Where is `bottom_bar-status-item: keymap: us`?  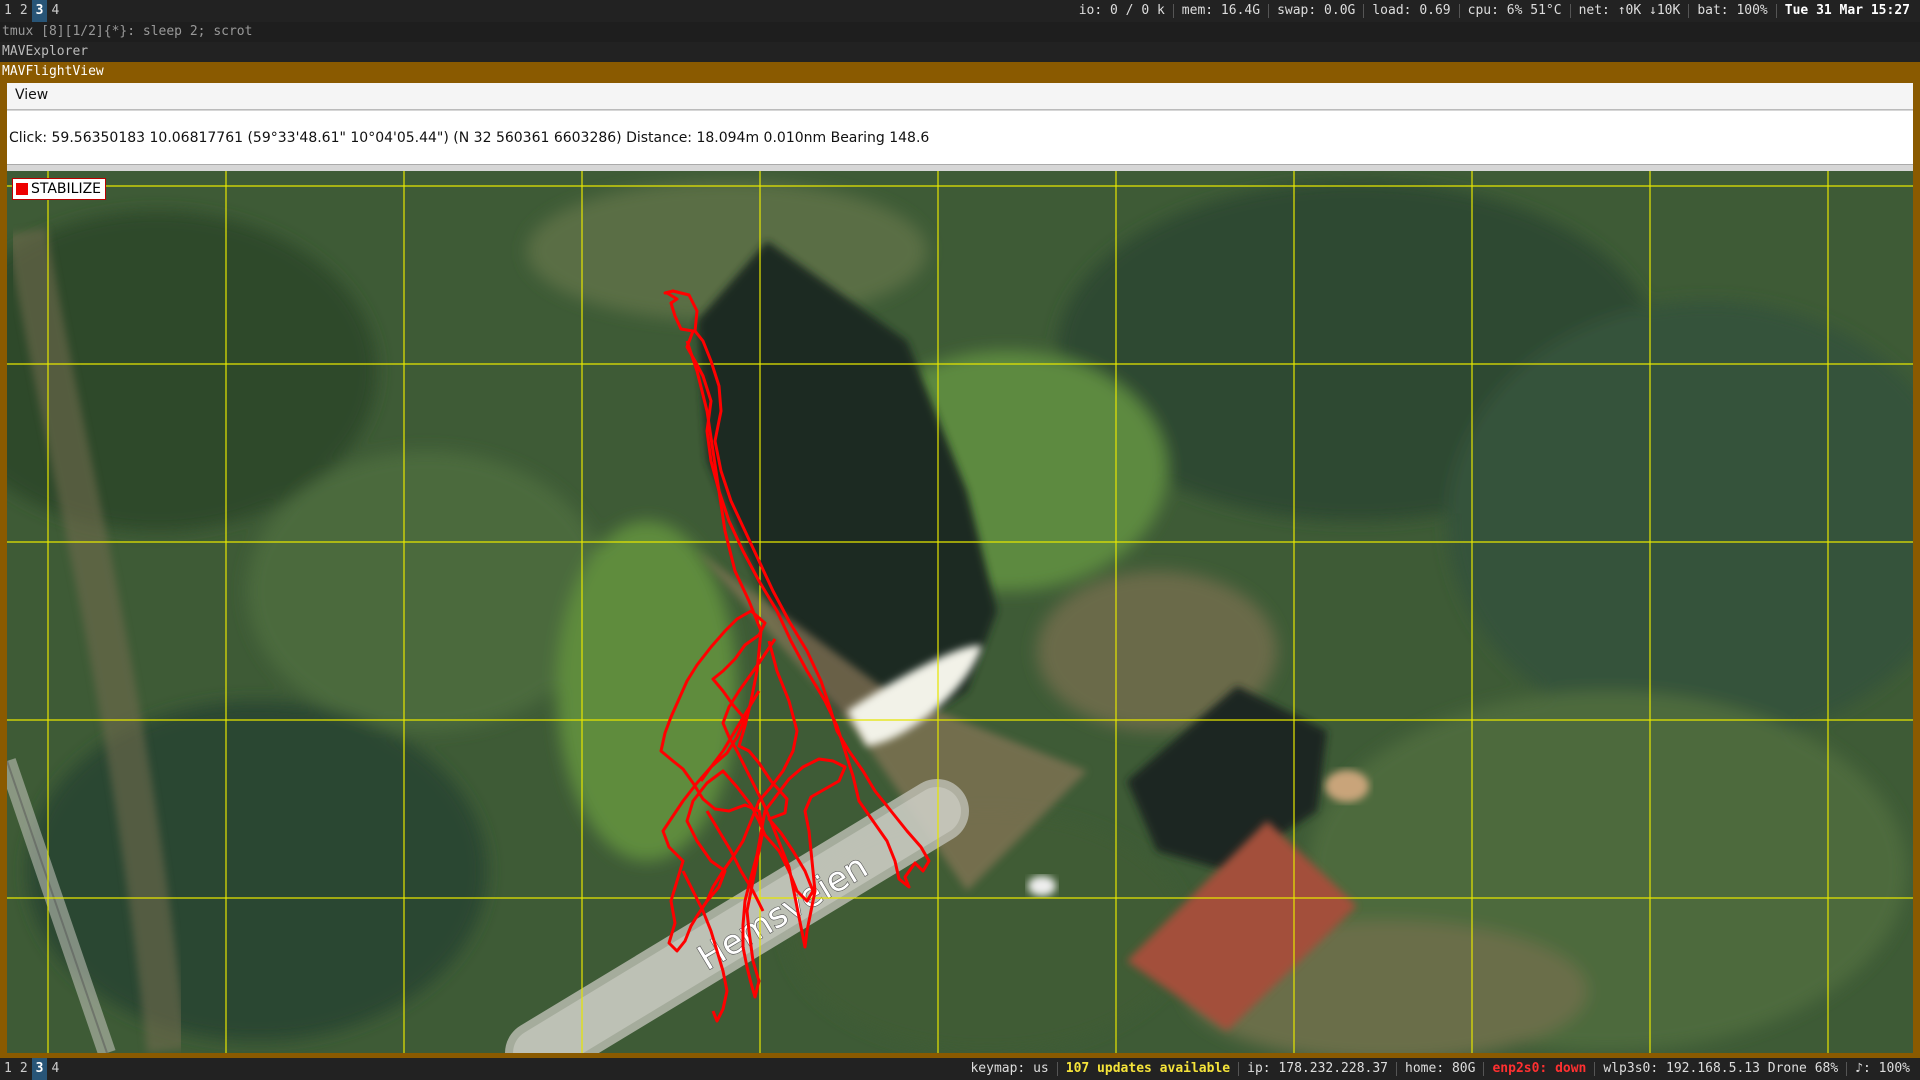
bottom_bar-status-item: keymap: us is located at coordinates (1009, 1068).